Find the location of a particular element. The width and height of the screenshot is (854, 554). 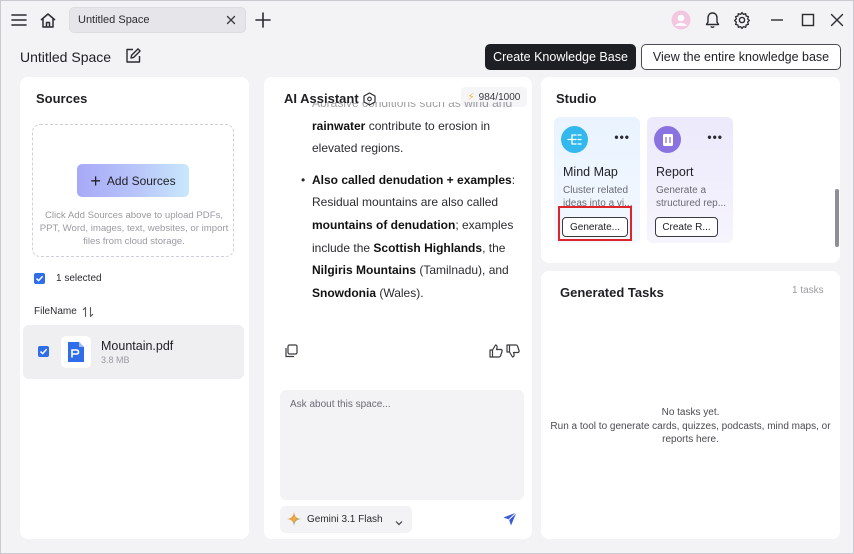

gemini-sparkle-icon is located at coordinates (294, 519).